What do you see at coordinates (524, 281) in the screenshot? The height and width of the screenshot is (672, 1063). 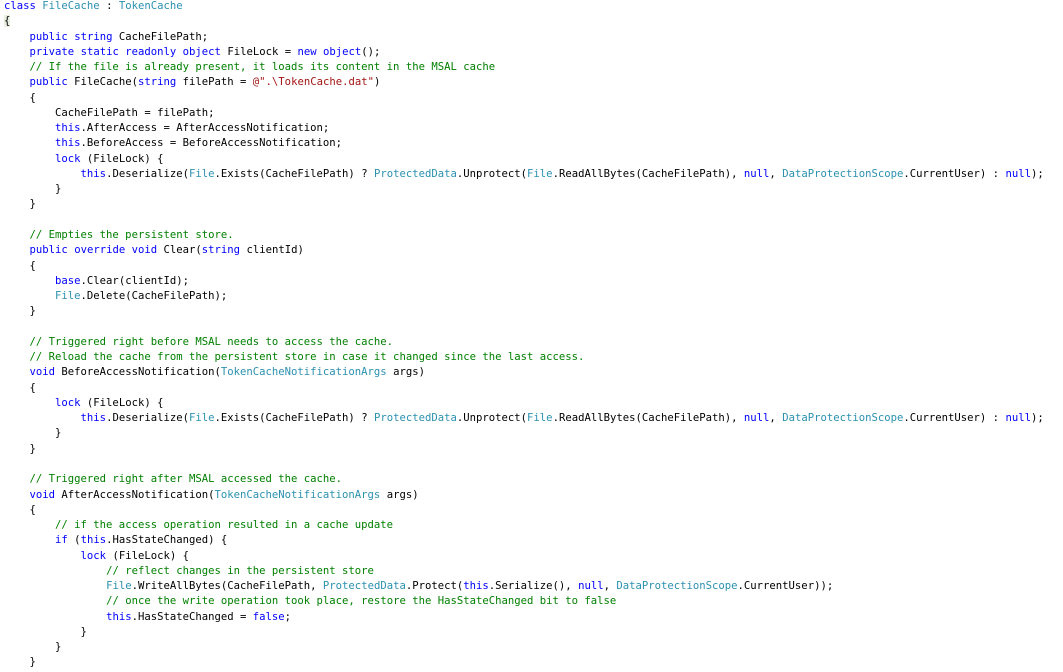 I see `code-line: base.Clear(clientId);` at bounding box center [524, 281].